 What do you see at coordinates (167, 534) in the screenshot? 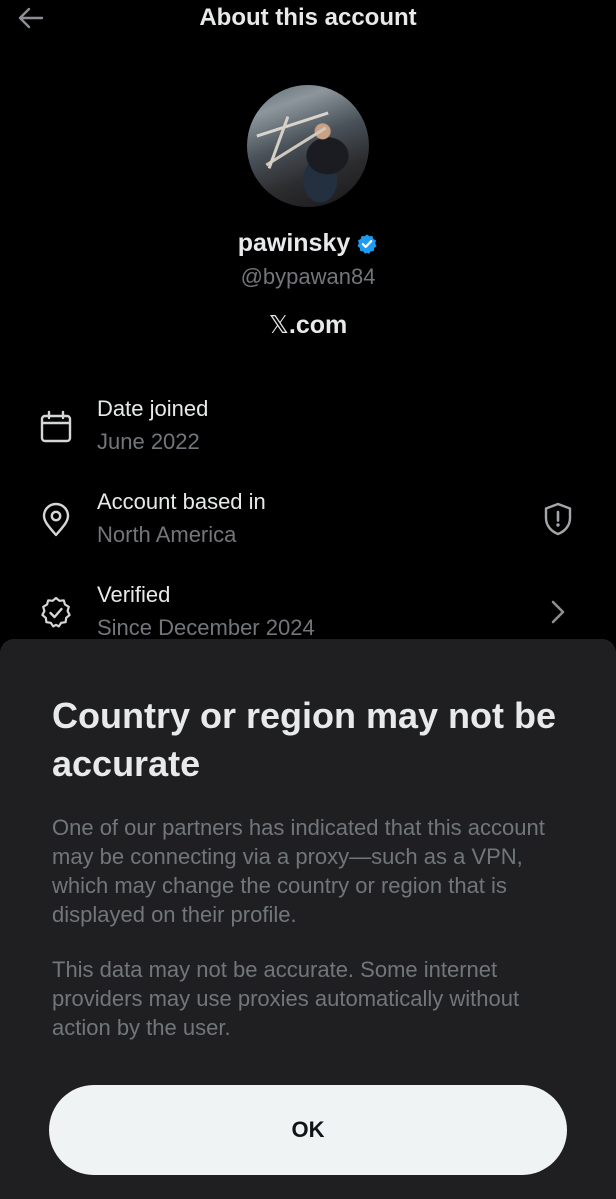
I see `detail-value: North America` at bounding box center [167, 534].